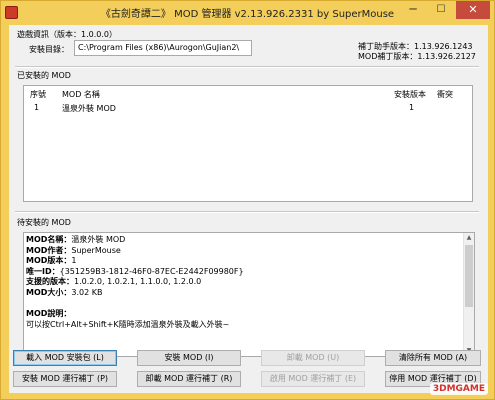 The image size is (495, 400). I want to click on install-dir-field: C:\Program Files (x86)\Aurogon\GuJian2\, so click(163, 48).